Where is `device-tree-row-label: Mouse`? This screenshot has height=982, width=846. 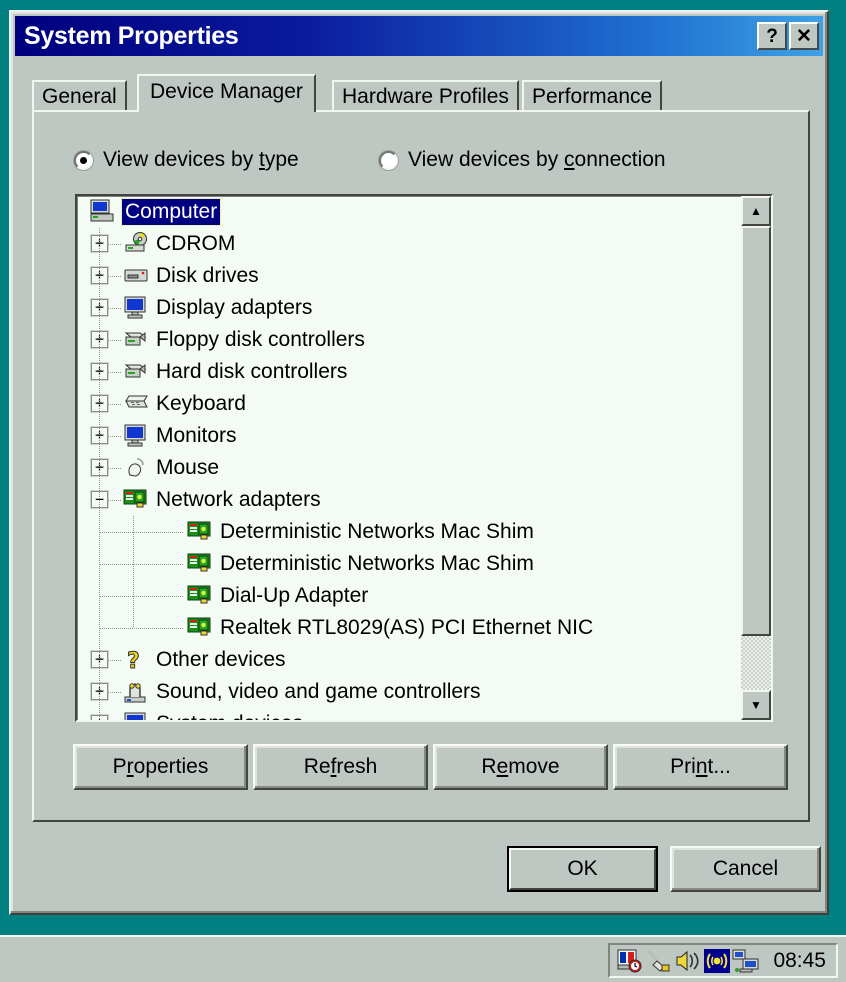
device-tree-row-label: Mouse is located at coordinates (187, 468).